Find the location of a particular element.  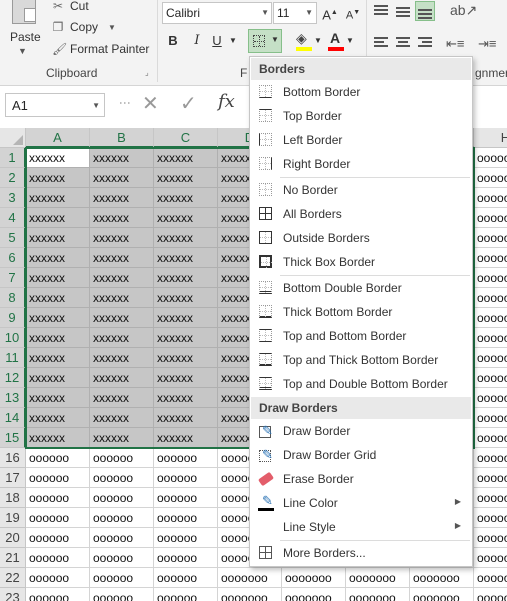

increase-indent-icon: ⇥≡ is located at coordinates (487, 44).